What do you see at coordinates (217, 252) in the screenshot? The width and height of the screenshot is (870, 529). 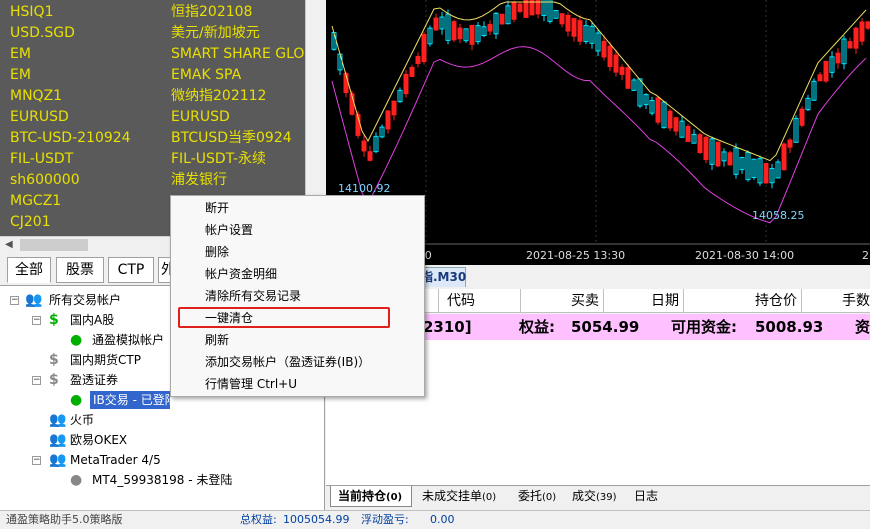 I see `menu-item-delete: 删除` at bounding box center [217, 252].